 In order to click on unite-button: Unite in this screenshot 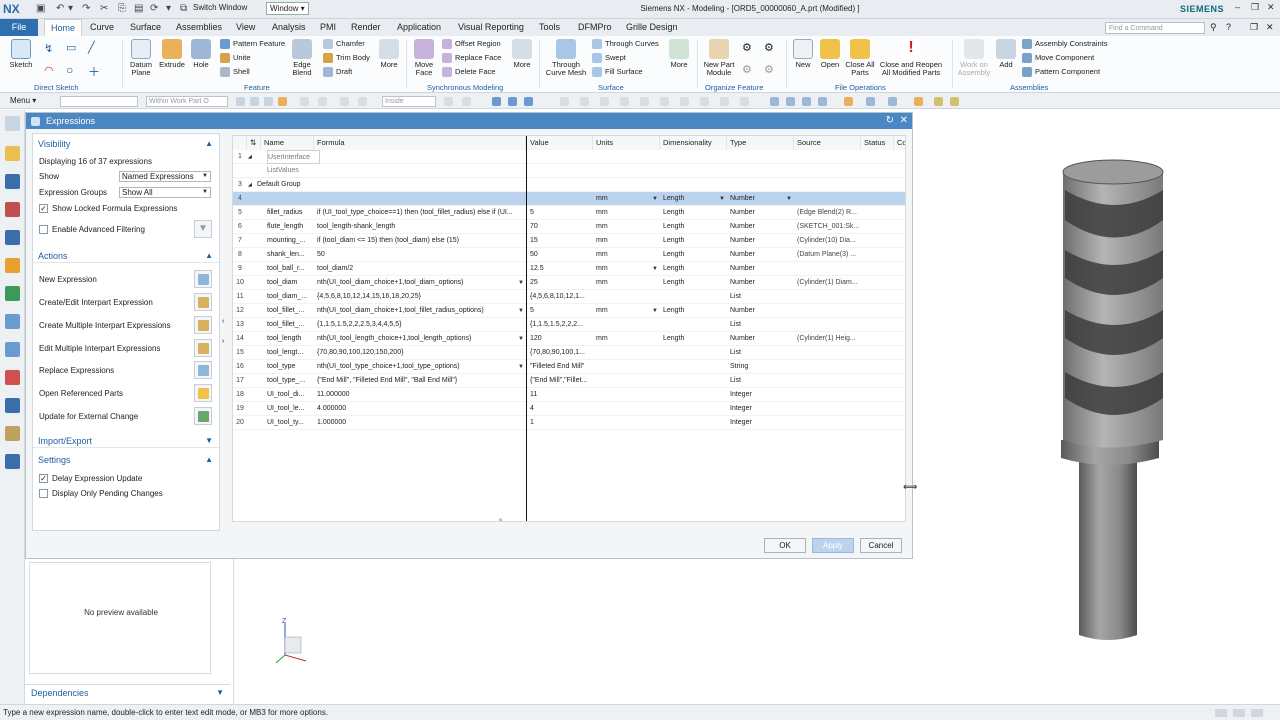, I will do `click(235, 58)`.